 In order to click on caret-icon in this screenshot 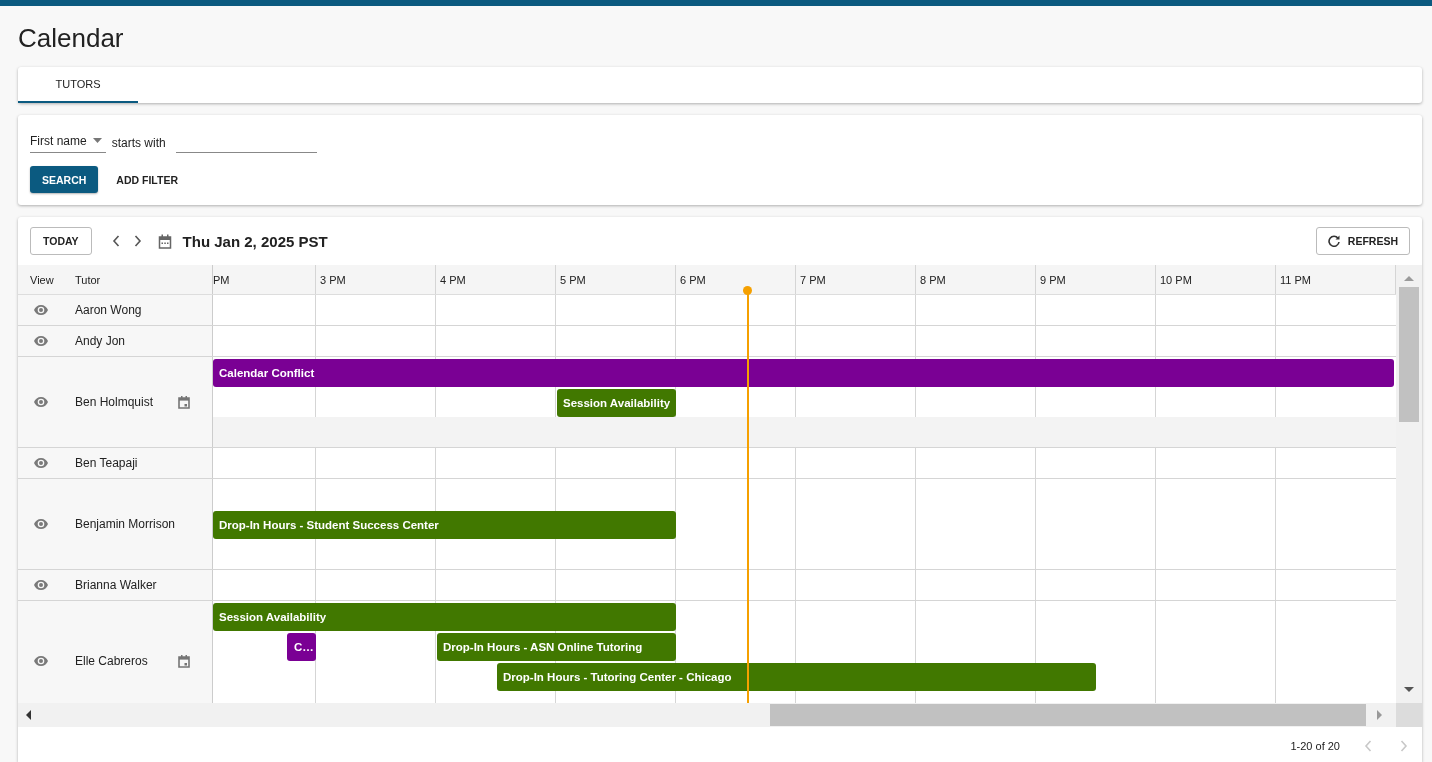, I will do `click(97, 140)`.